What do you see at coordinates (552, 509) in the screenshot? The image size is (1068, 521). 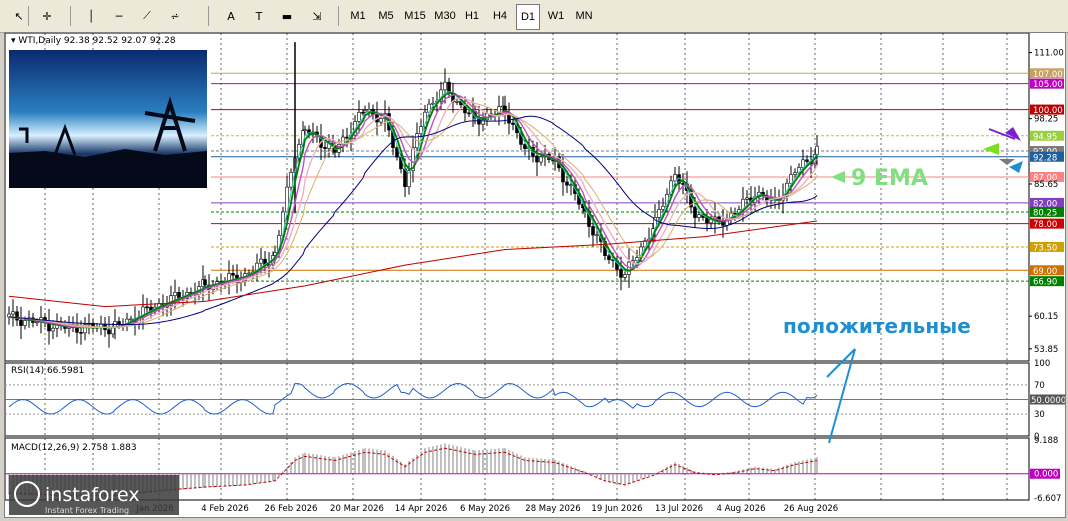 I see `date-axis-label: 28 May 2026` at bounding box center [552, 509].